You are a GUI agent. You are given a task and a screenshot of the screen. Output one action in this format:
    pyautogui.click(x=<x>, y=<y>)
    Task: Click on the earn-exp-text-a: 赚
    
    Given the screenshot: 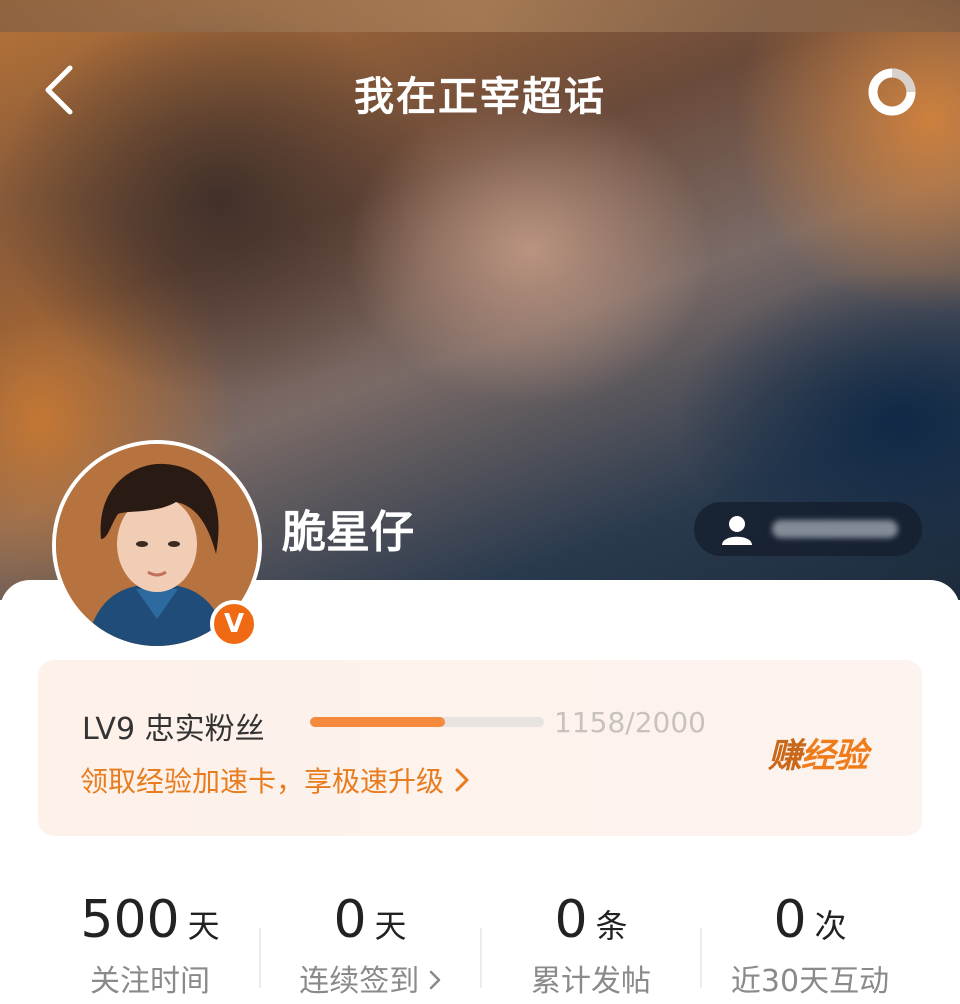 What is the action you would take?
    pyautogui.click(x=785, y=756)
    